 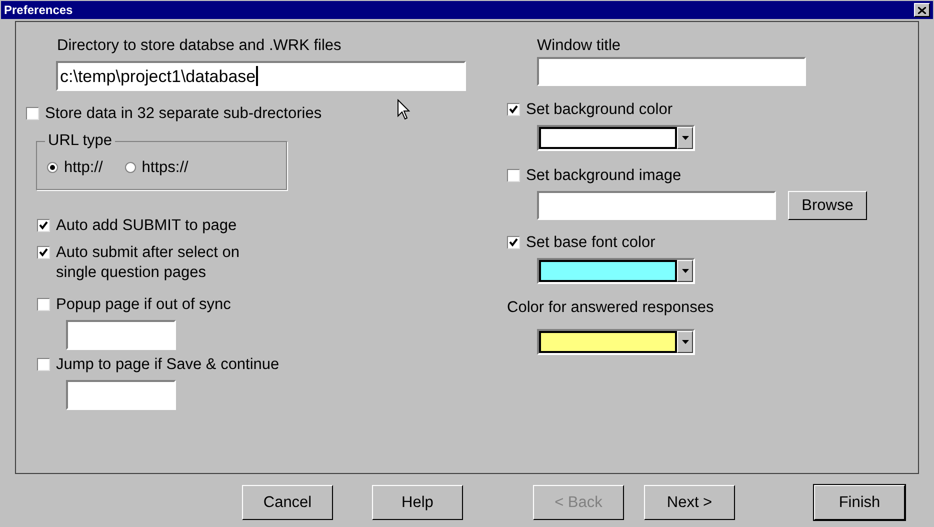 What do you see at coordinates (80, 141) in the screenshot?
I see `group-legend: URL type` at bounding box center [80, 141].